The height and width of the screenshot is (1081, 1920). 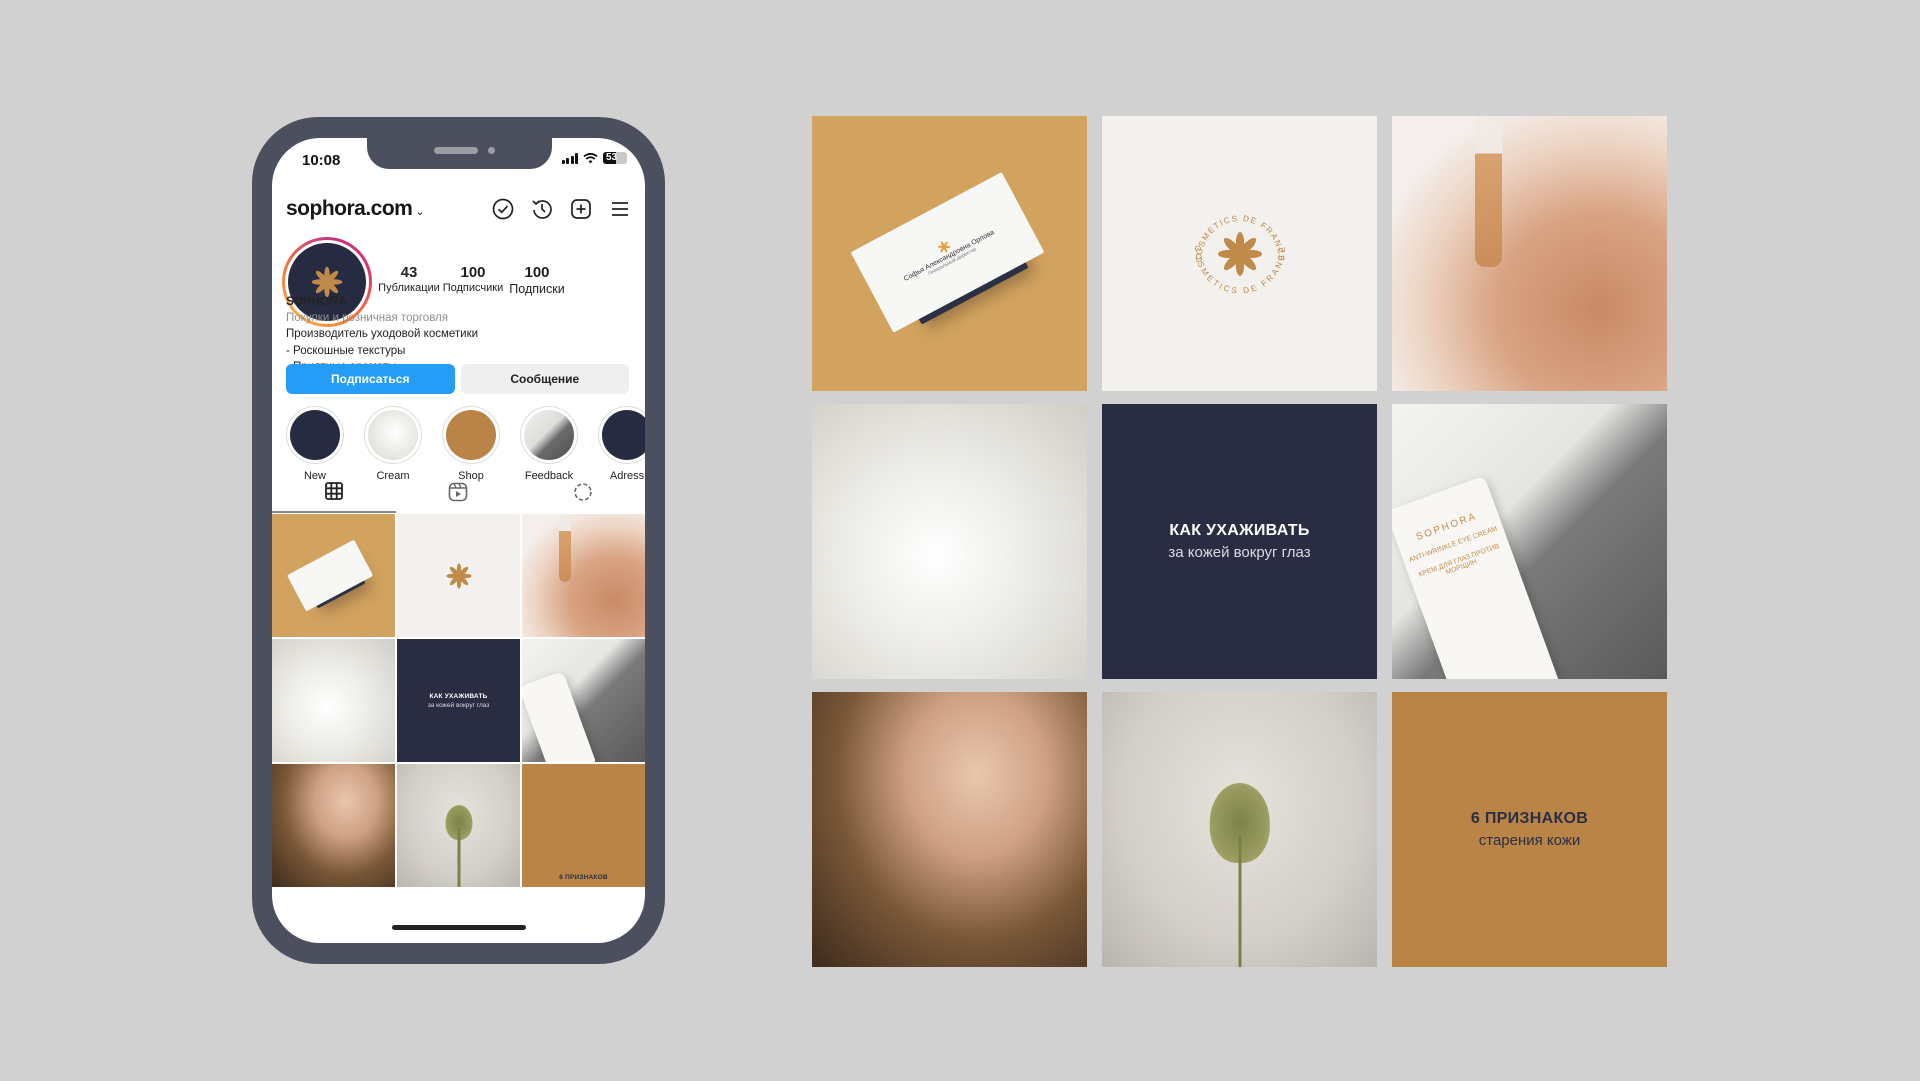 I want to click on checkmark-circle-icon, so click(x=503, y=209).